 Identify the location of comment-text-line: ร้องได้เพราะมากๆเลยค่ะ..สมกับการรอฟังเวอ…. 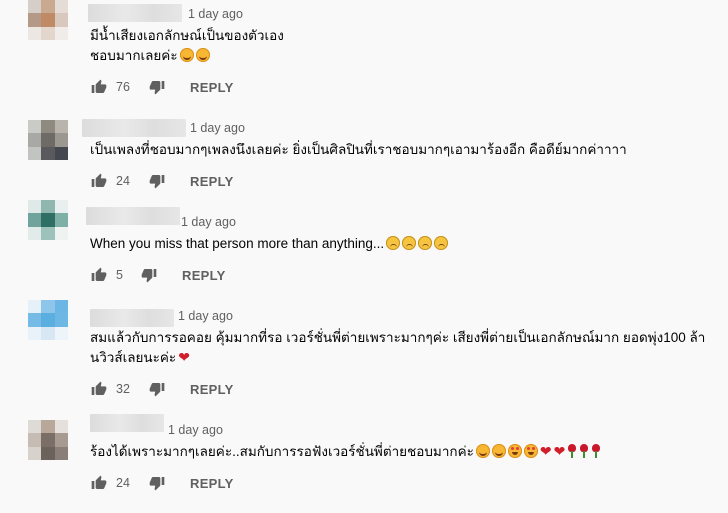
(345, 452).